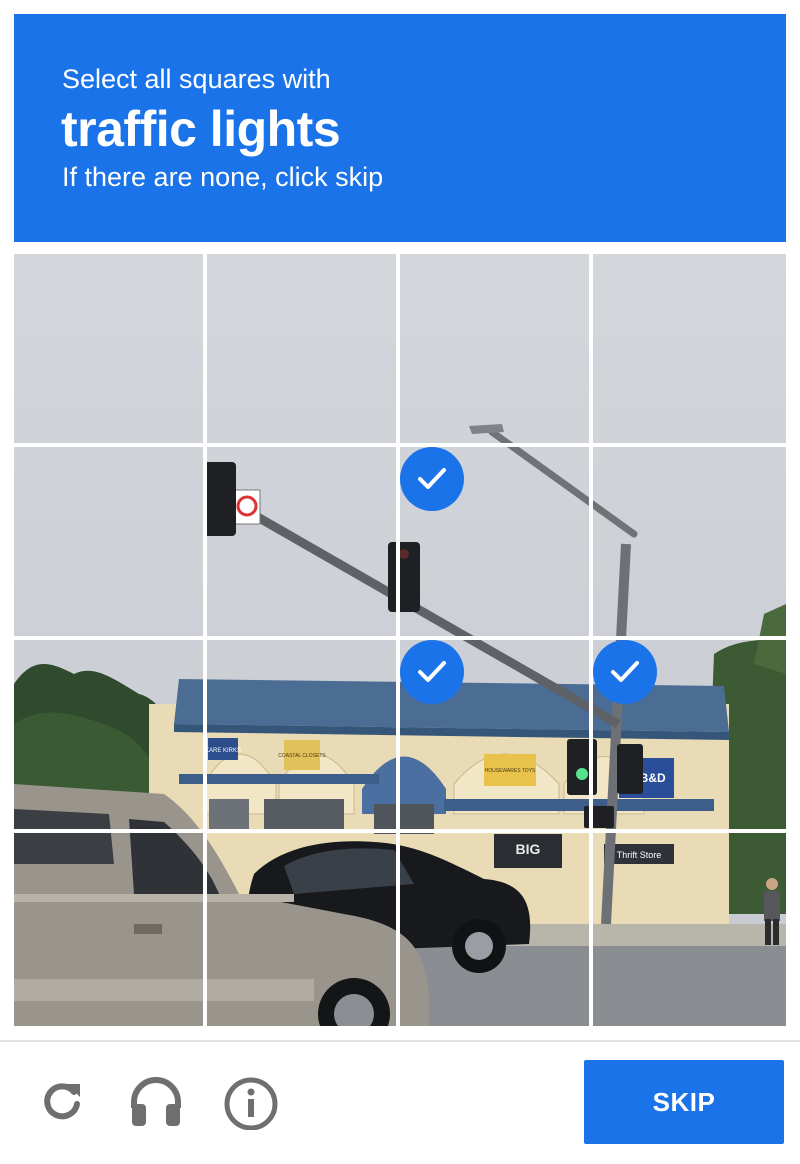  Describe the element at coordinates (496, 929) in the screenshot. I see `grid-tile-r4c3` at that location.